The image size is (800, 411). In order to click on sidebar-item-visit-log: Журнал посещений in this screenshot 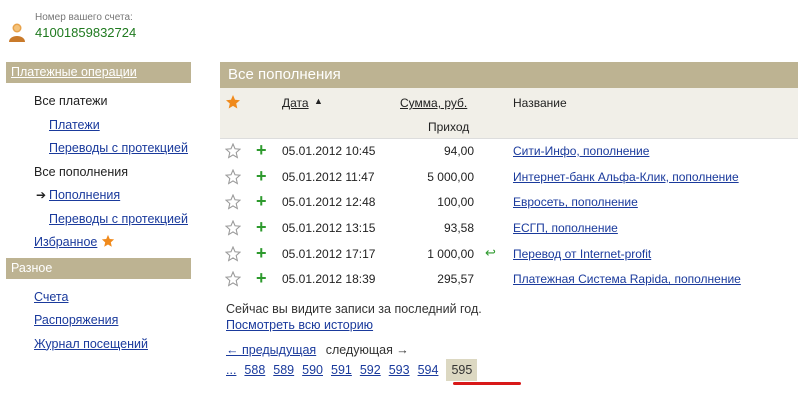, I will do `click(98, 345)`.